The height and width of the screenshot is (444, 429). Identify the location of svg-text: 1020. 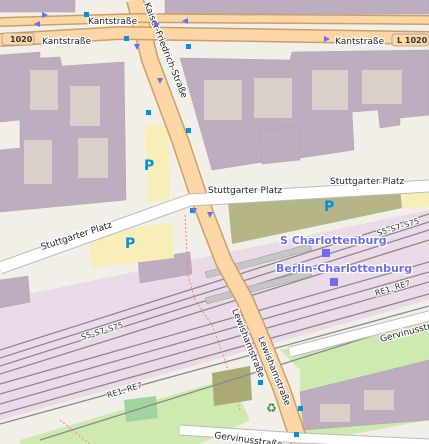
(21, 39).